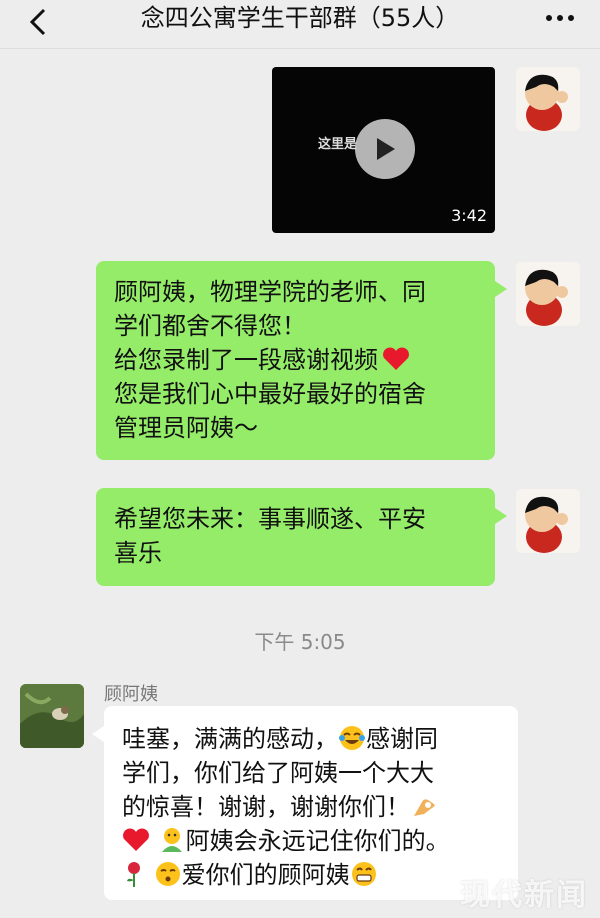 This screenshot has width=600, height=918. What do you see at coordinates (168, 875) in the screenshot?
I see `kissing-emoji-icon` at bounding box center [168, 875].